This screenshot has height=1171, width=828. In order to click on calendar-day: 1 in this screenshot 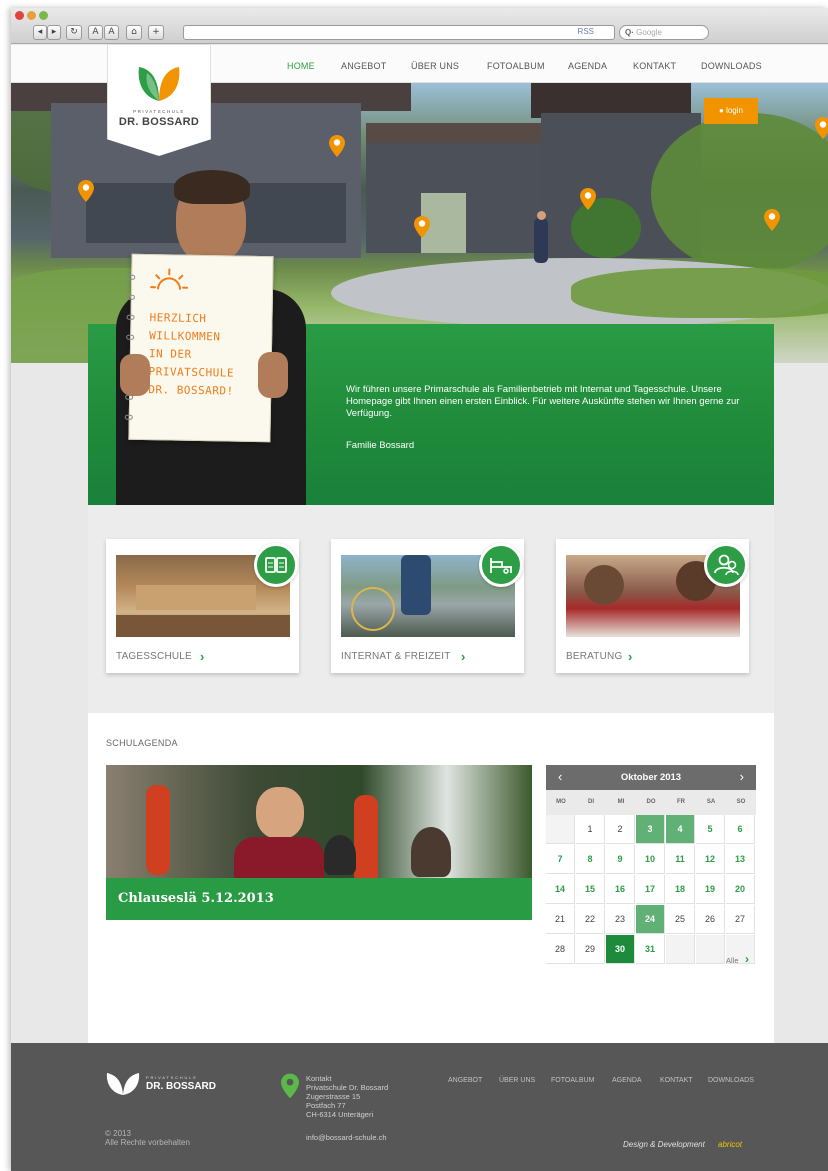, I will do `click(590, 829)`.